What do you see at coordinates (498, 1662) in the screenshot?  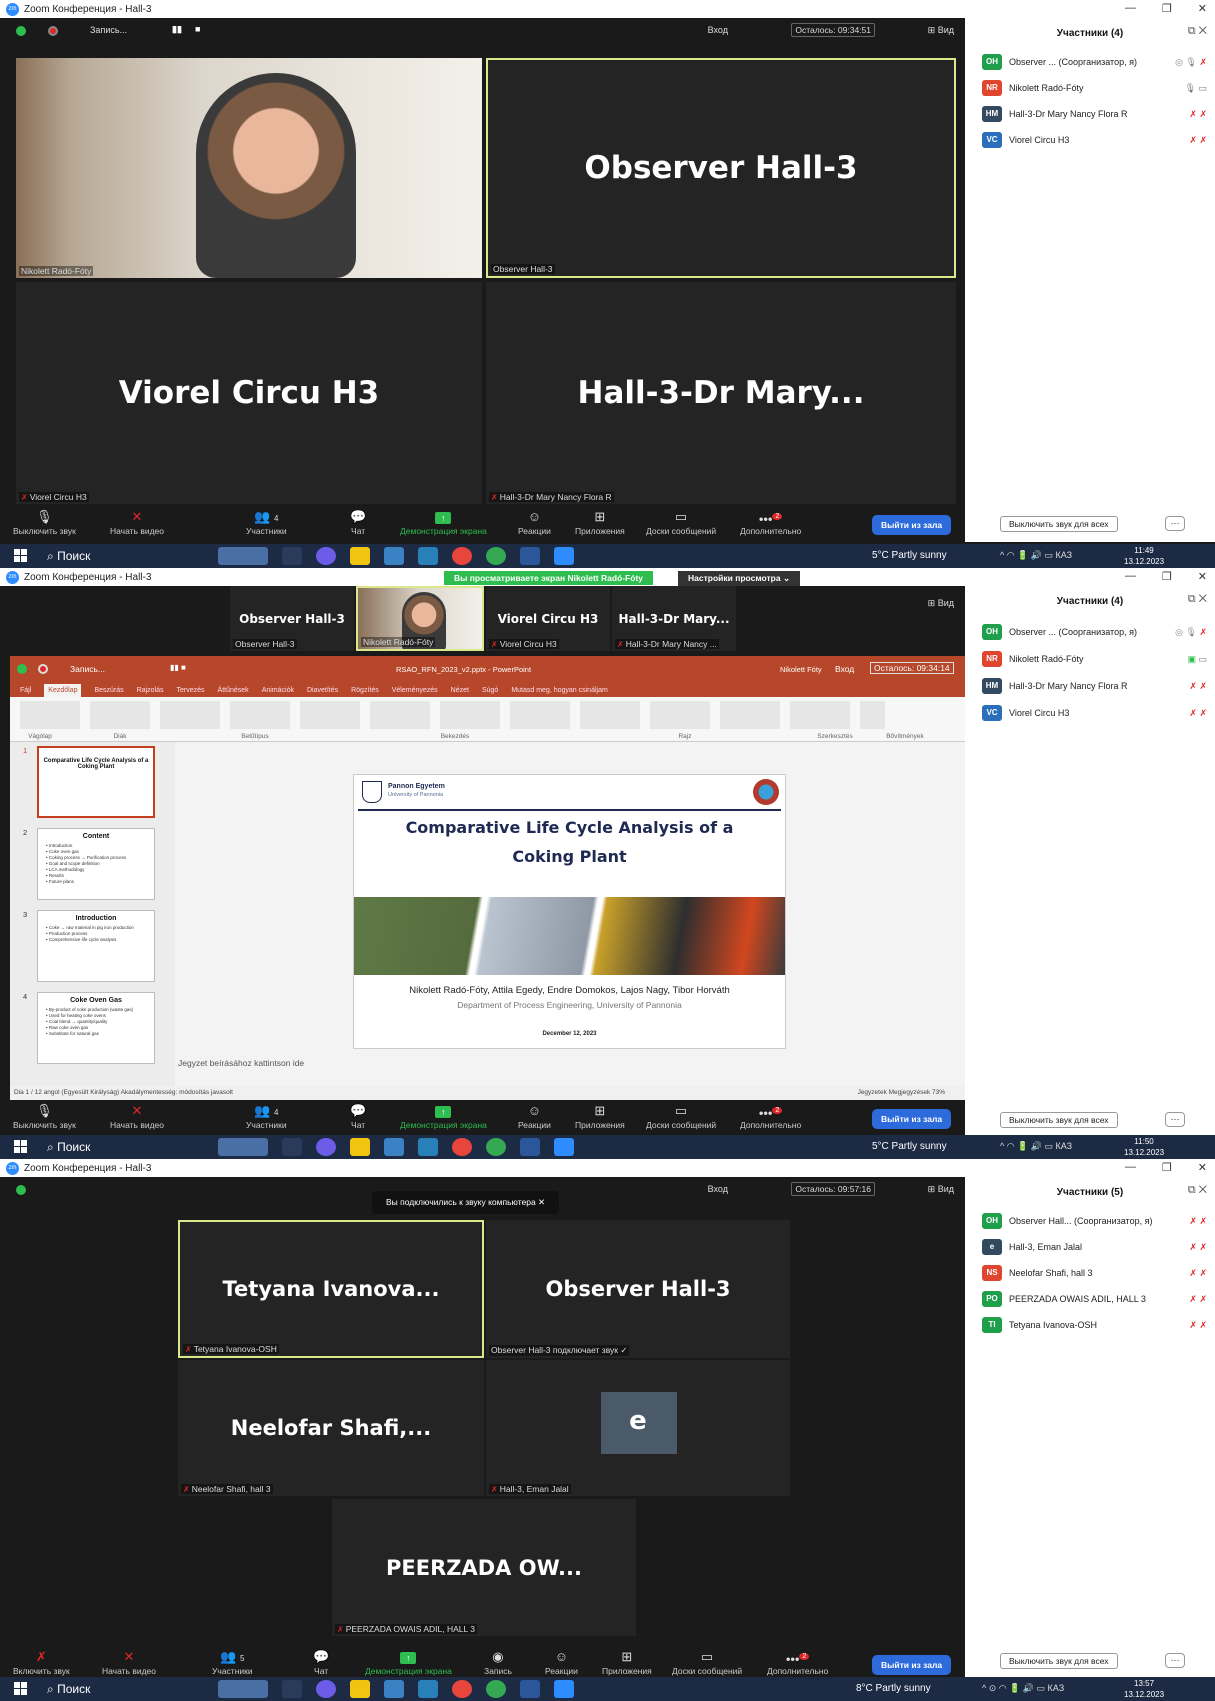 I see `record-button: ◉ Запись` at bounding box center [498, 1662].